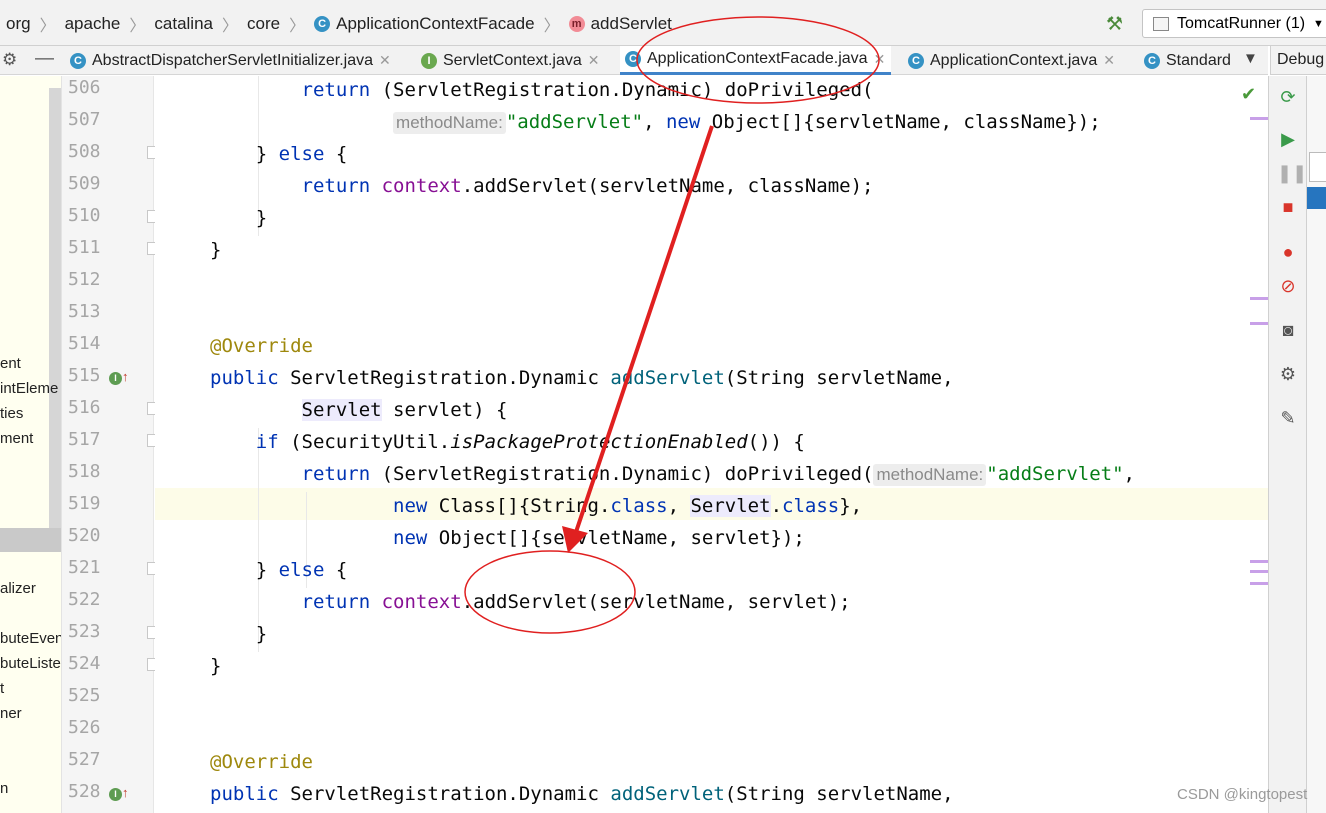 The height and width of the screenshot is (813, 1326). I want to click on project-selected-row, so click(30, 540).